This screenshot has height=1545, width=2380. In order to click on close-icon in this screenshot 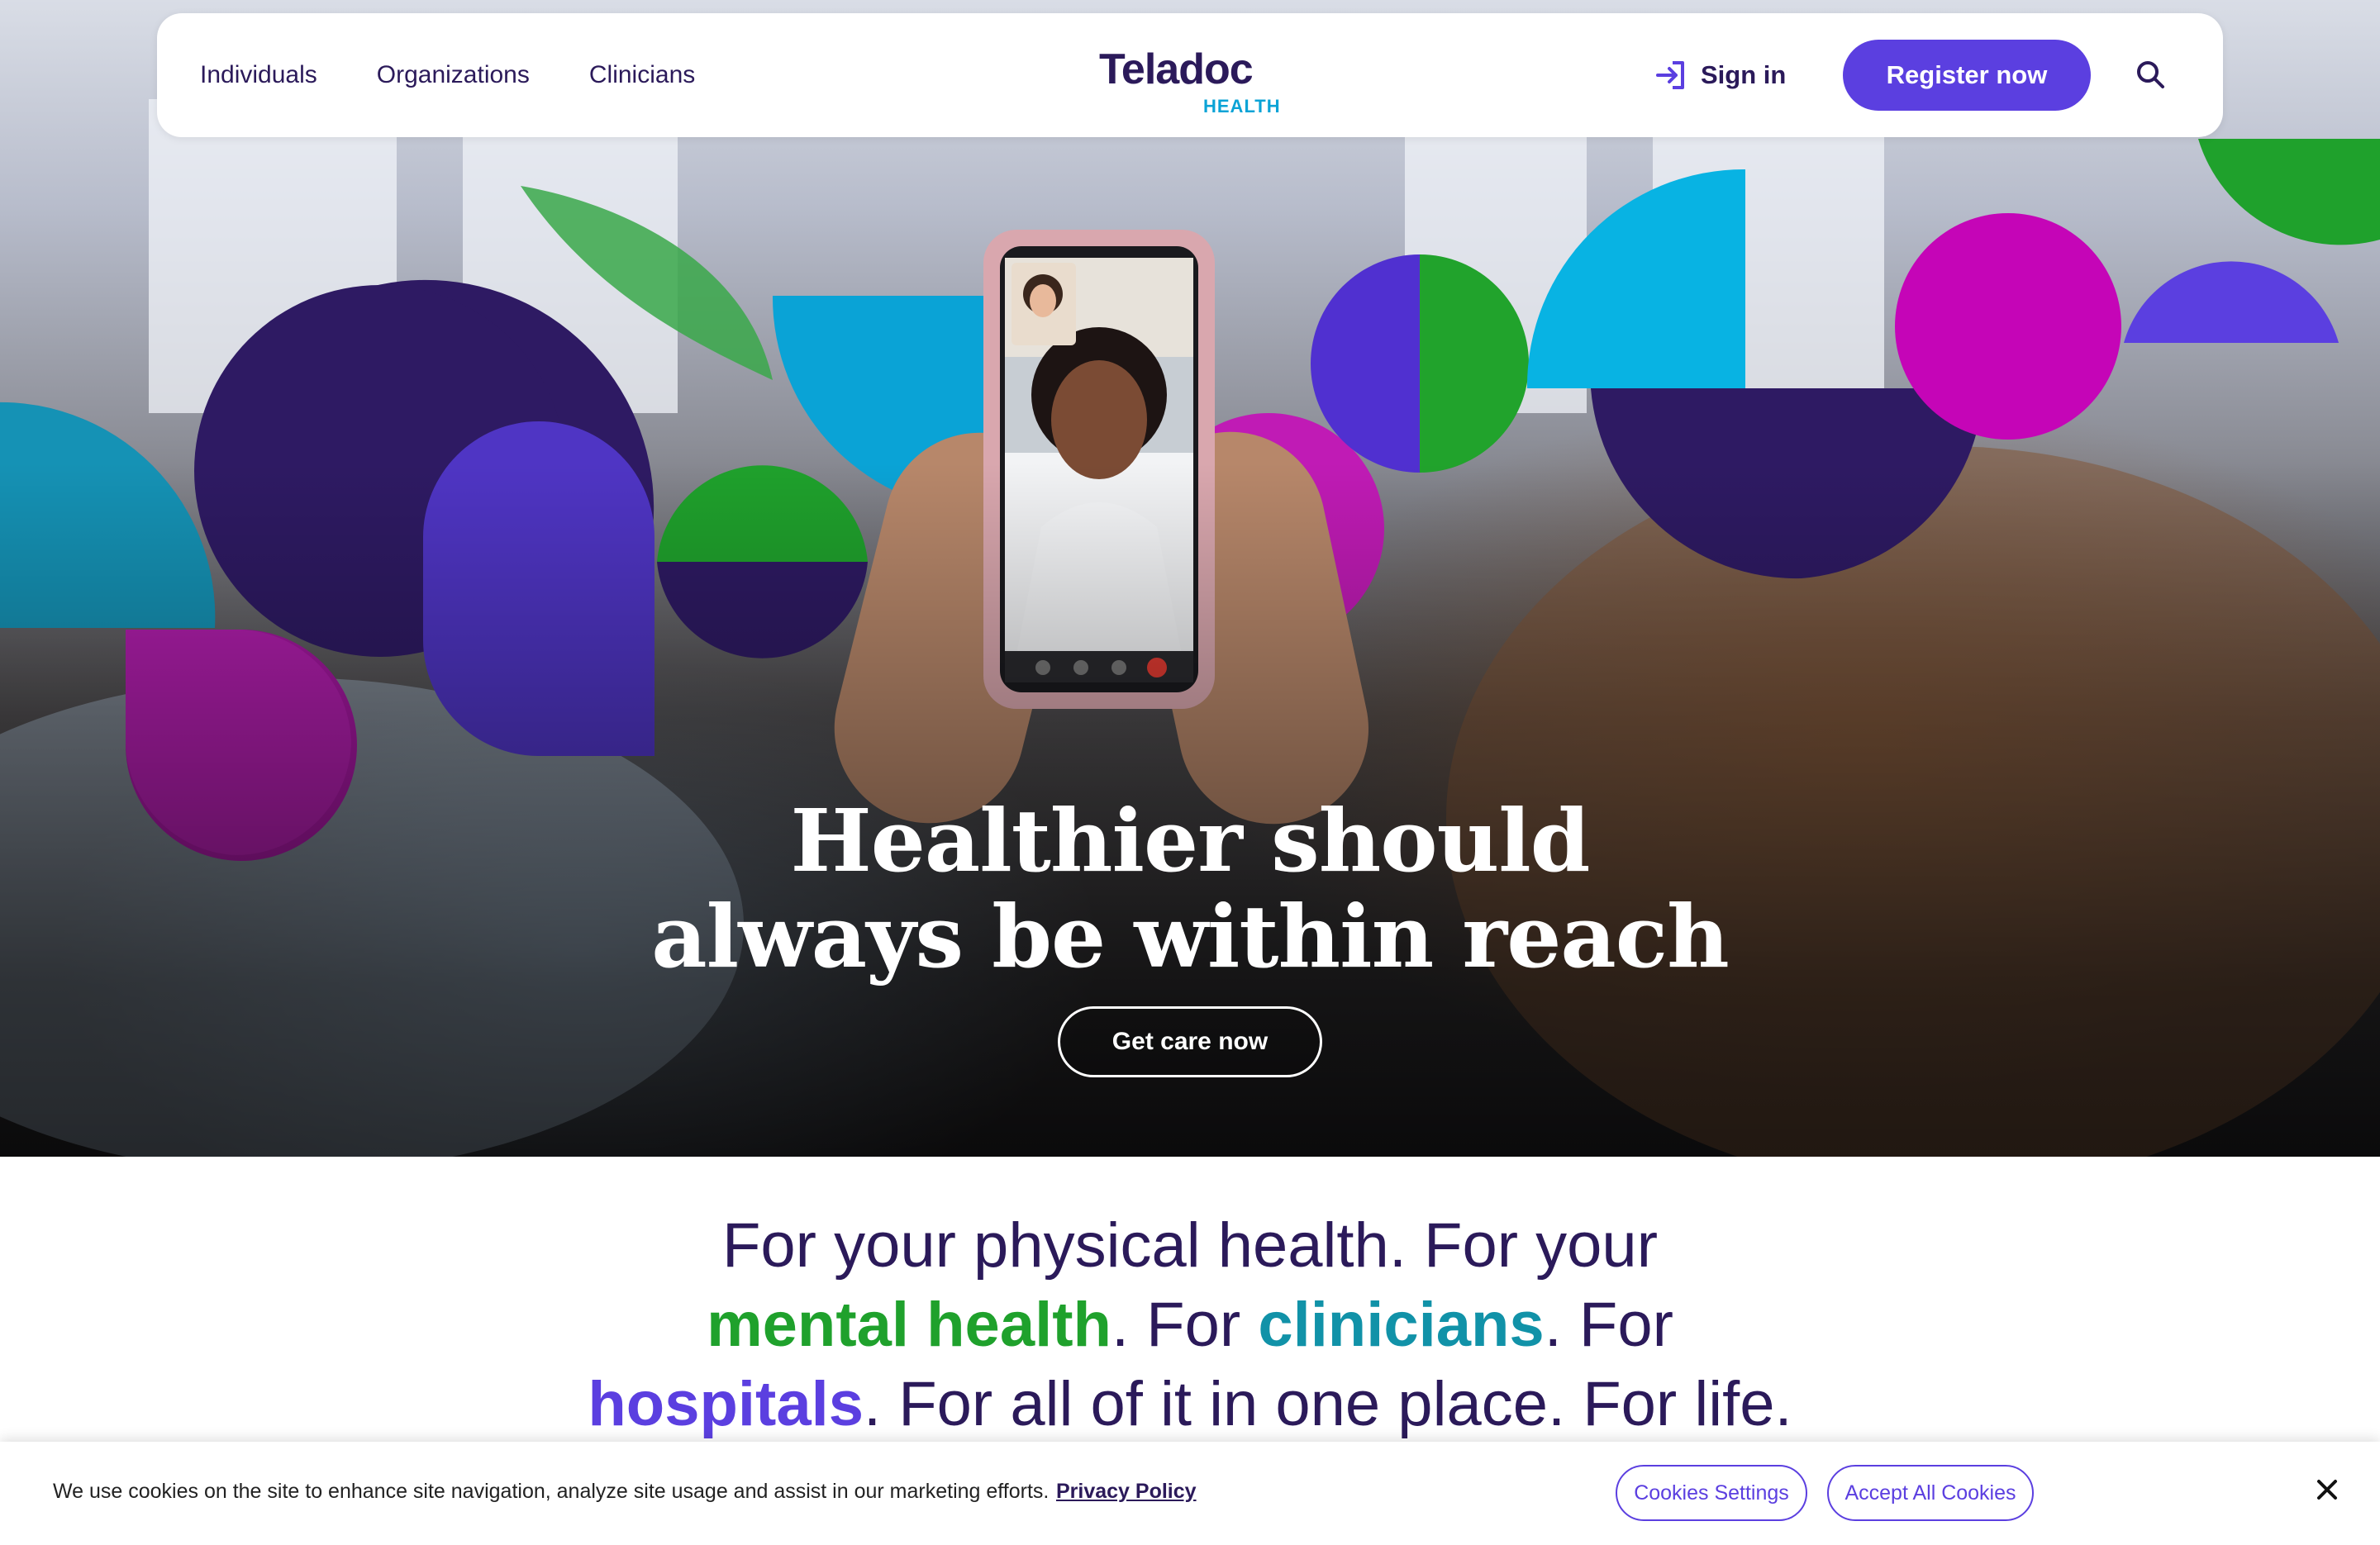, I will do `click(2327, 1490)`.